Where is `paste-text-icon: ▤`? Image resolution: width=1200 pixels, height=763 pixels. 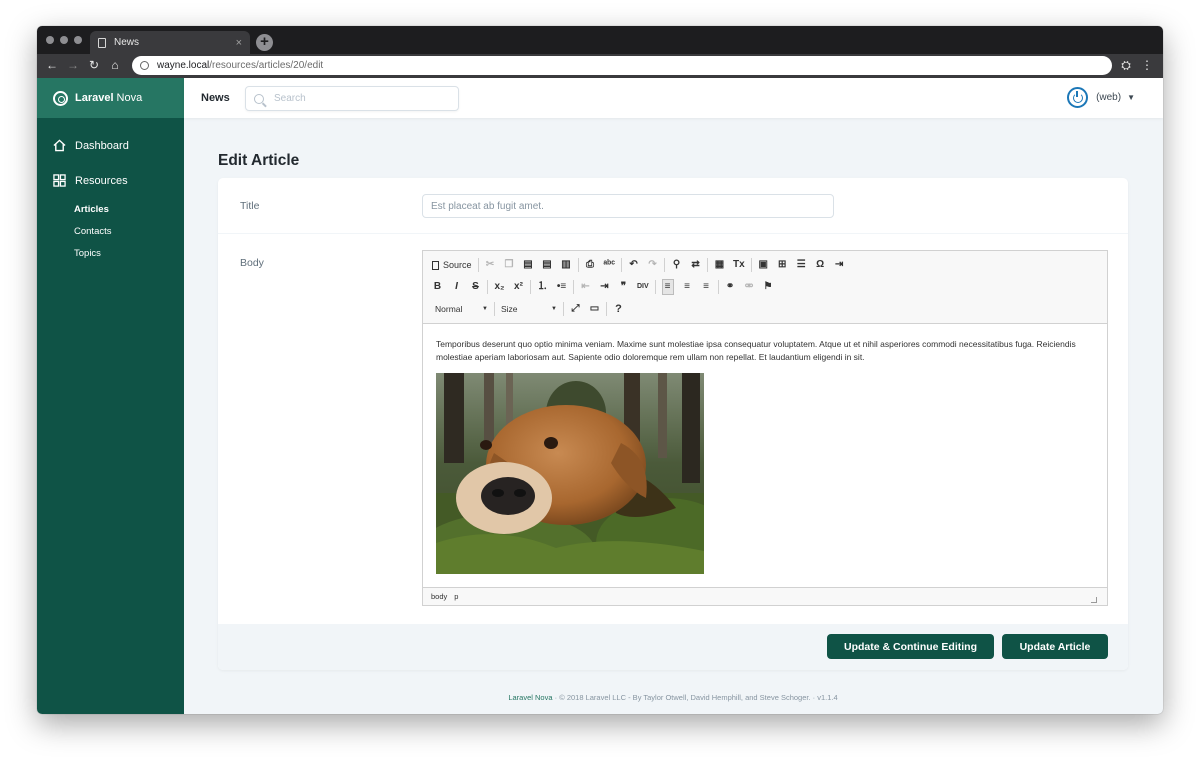 paste-text-icon: ▤ is located at coordinates (547, 265).